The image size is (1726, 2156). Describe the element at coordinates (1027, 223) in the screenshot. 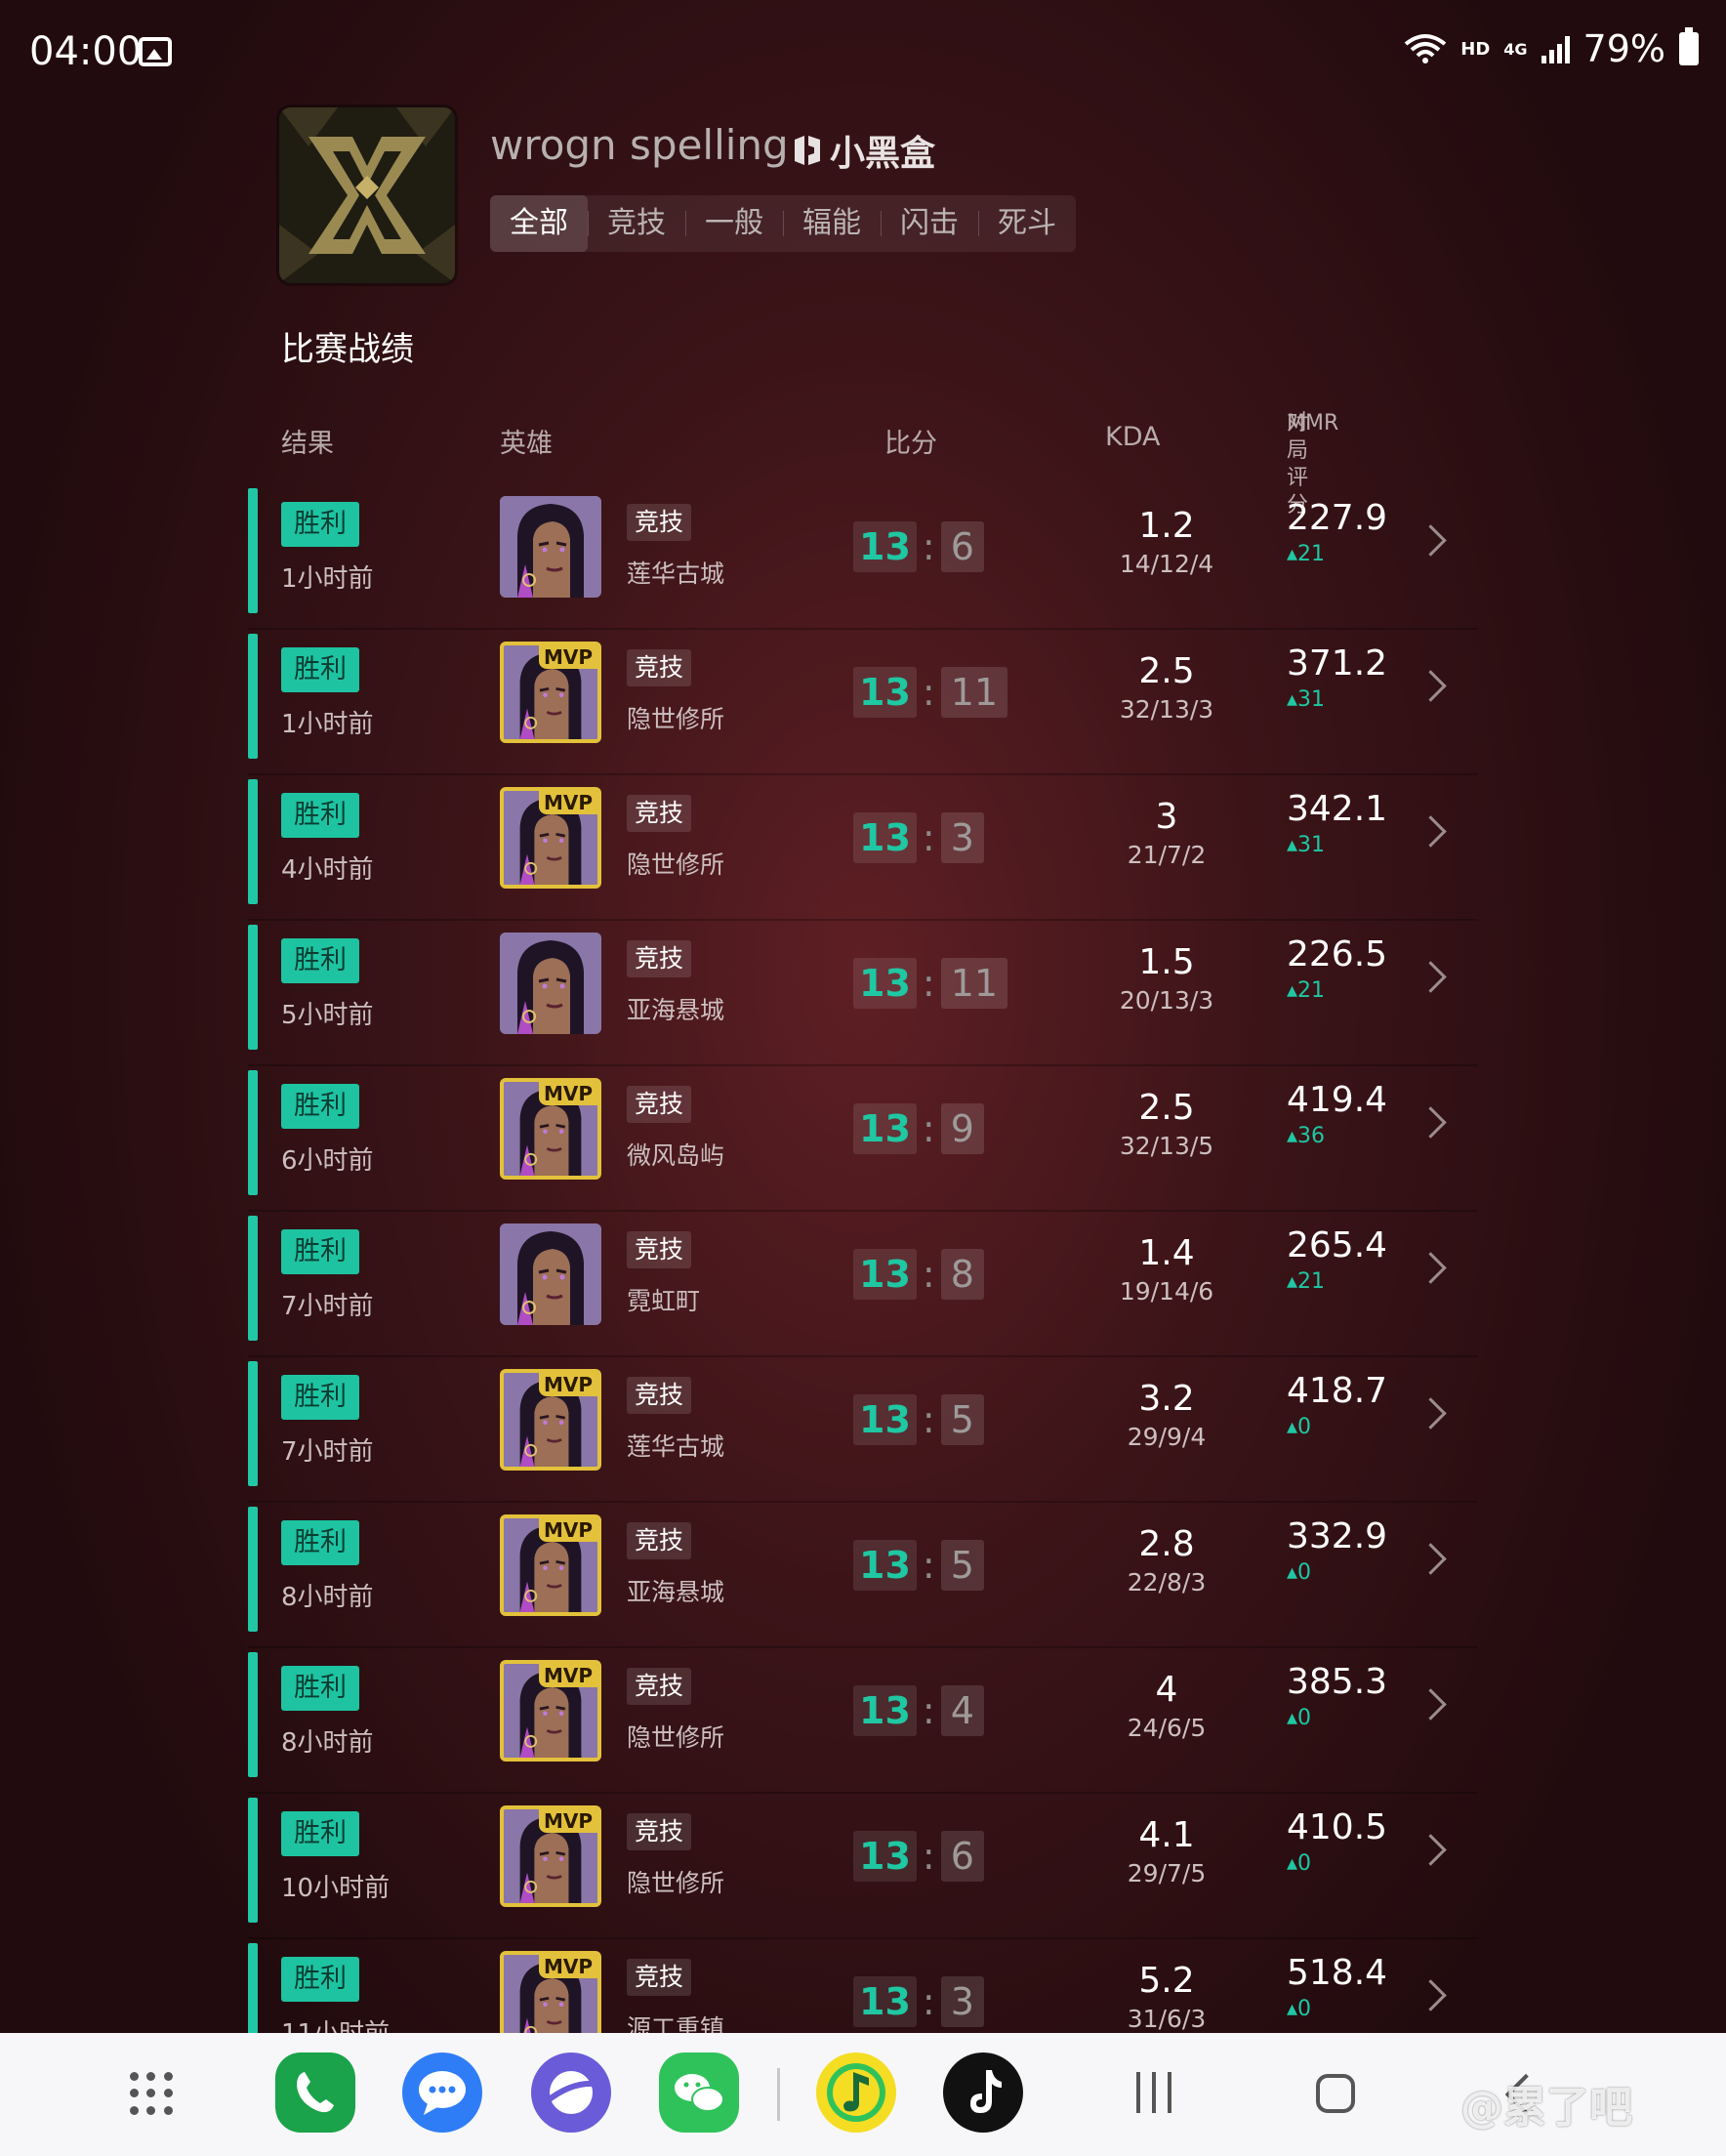

I see `tab-deathmatch: 死斗` at that location.